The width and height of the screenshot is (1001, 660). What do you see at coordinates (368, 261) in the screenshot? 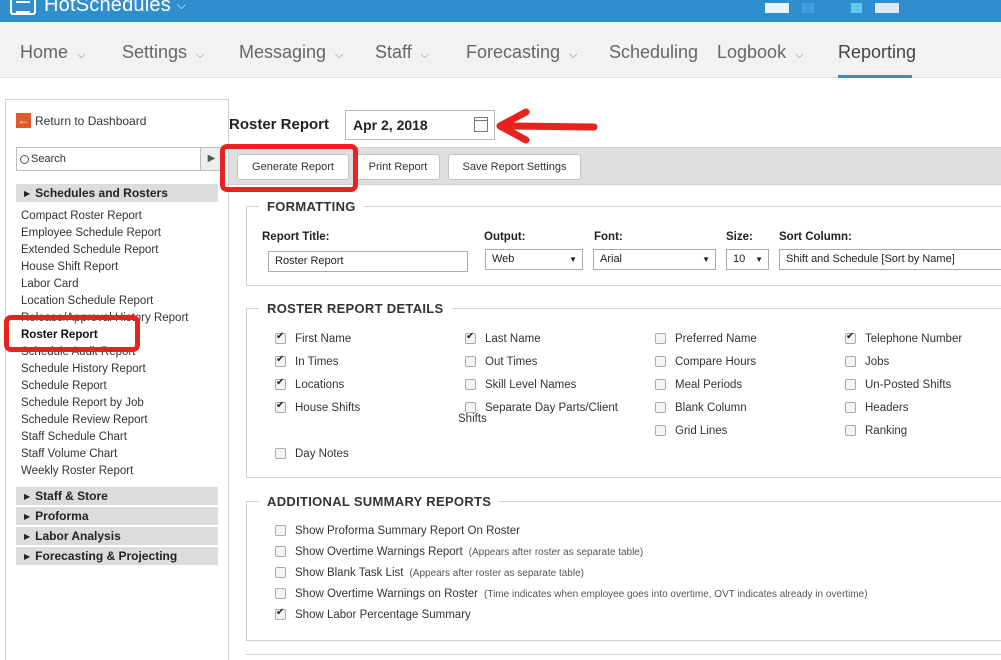
I see `report-title-input: Roster Report` at bounding box center [368, 261].